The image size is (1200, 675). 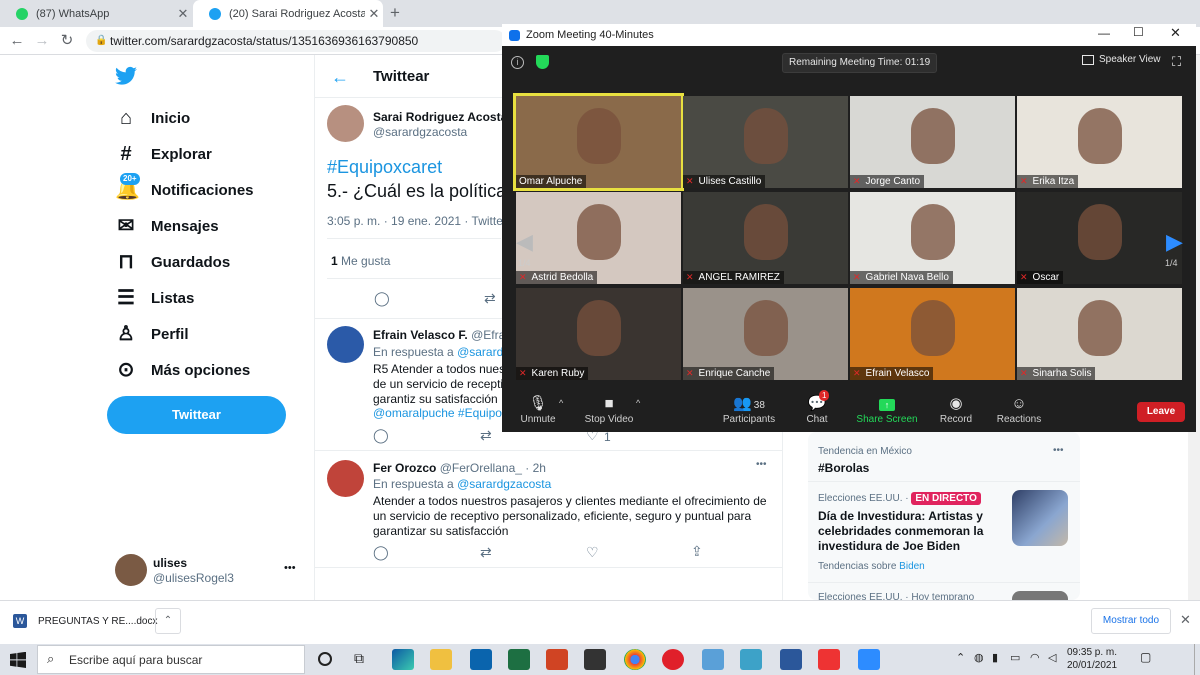 What do you see at coordinates (1099, 238) in the screenshot?
I see `participant-tile: ✕ Oscar` at bounding box center [1099, 238].